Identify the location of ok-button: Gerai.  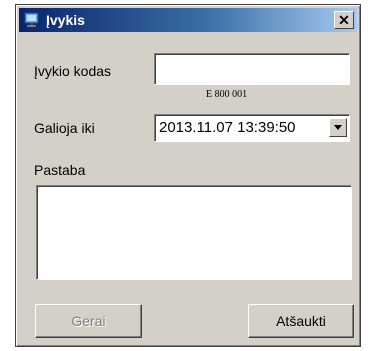
(88, 321).